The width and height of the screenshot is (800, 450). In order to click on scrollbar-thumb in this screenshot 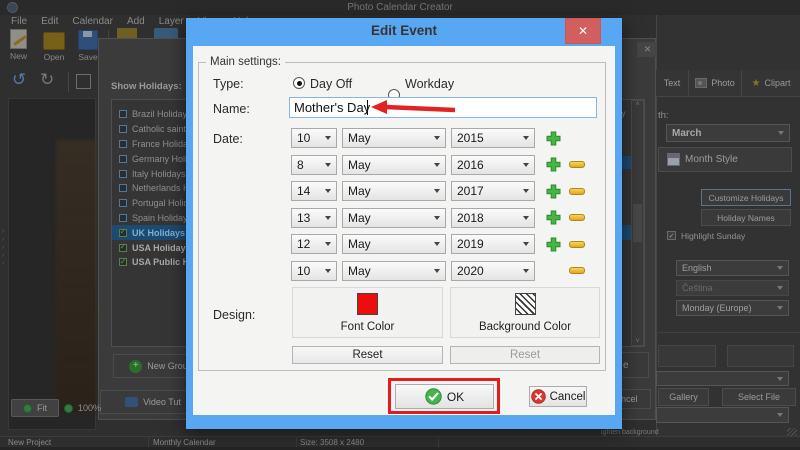, I will do `click(637, 223)`.